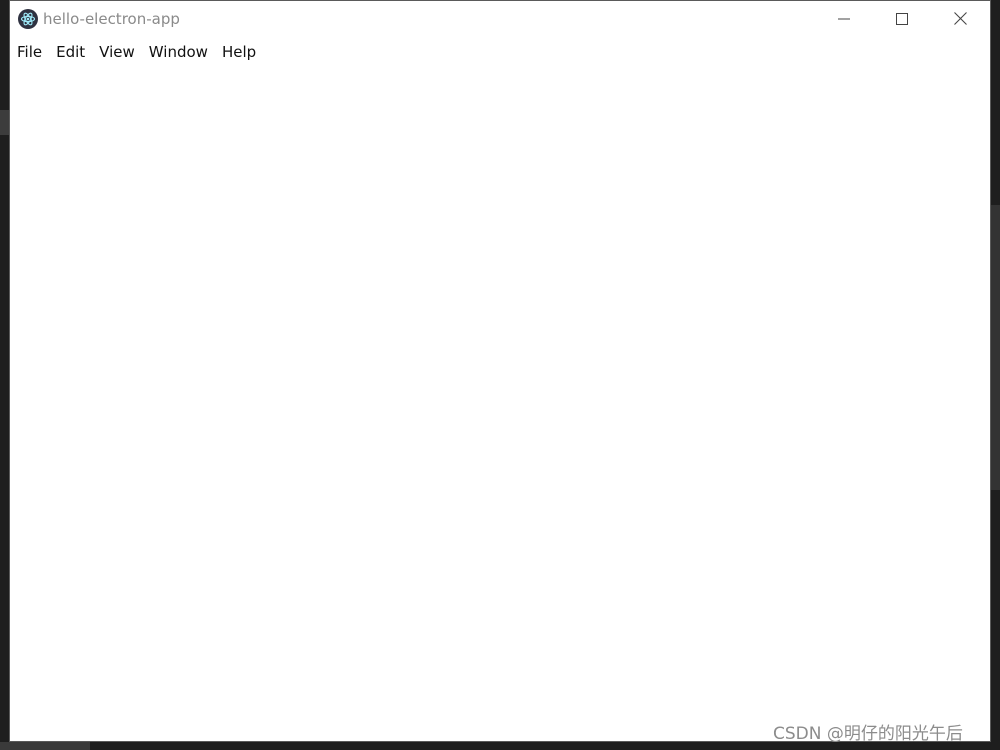 This screenshot has width=1000, height=750. What do you see at coordinates (28, 19) in the screenshot?
I see `electron-atom-icon` at bounding box center [28, 19].